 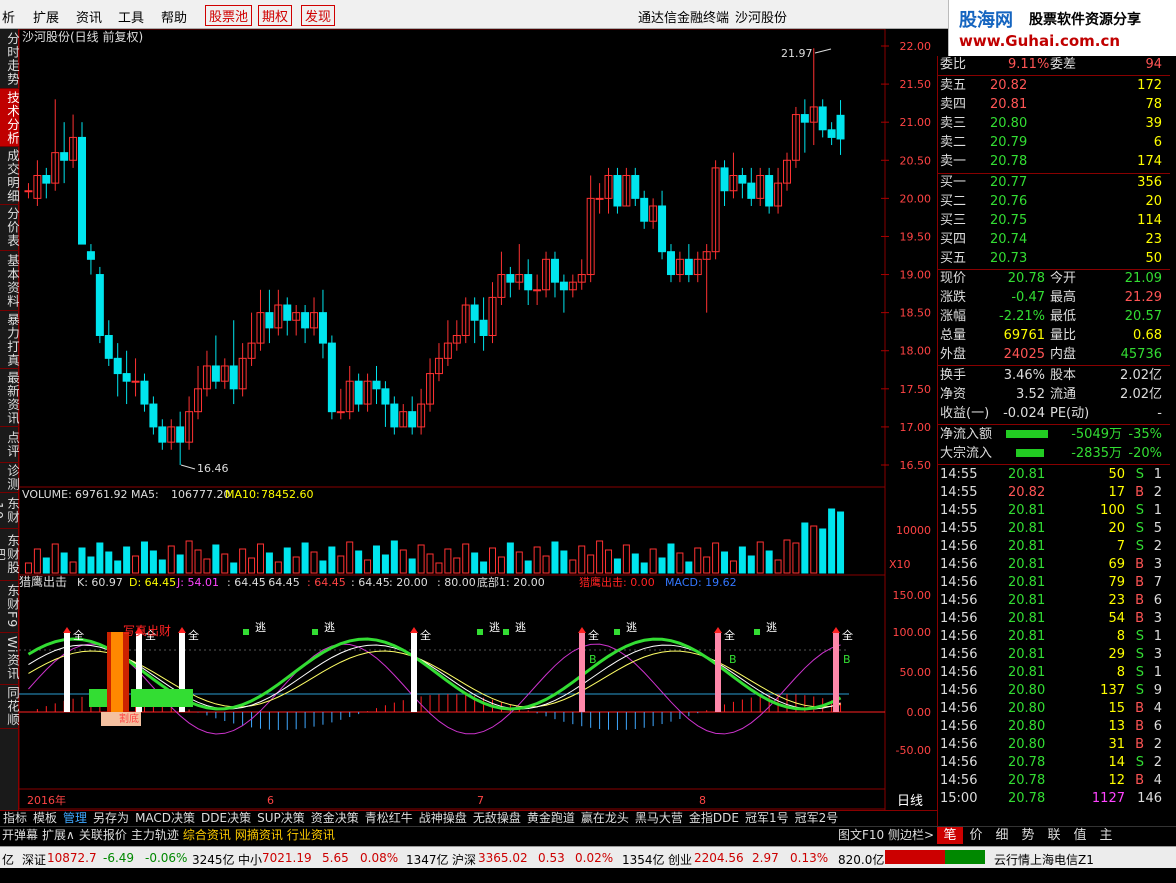 What do you see at coordinates (10, 555) in the screenshot?
I see `side-tab-10: 东财股吧` at bounding box center [10, 555].